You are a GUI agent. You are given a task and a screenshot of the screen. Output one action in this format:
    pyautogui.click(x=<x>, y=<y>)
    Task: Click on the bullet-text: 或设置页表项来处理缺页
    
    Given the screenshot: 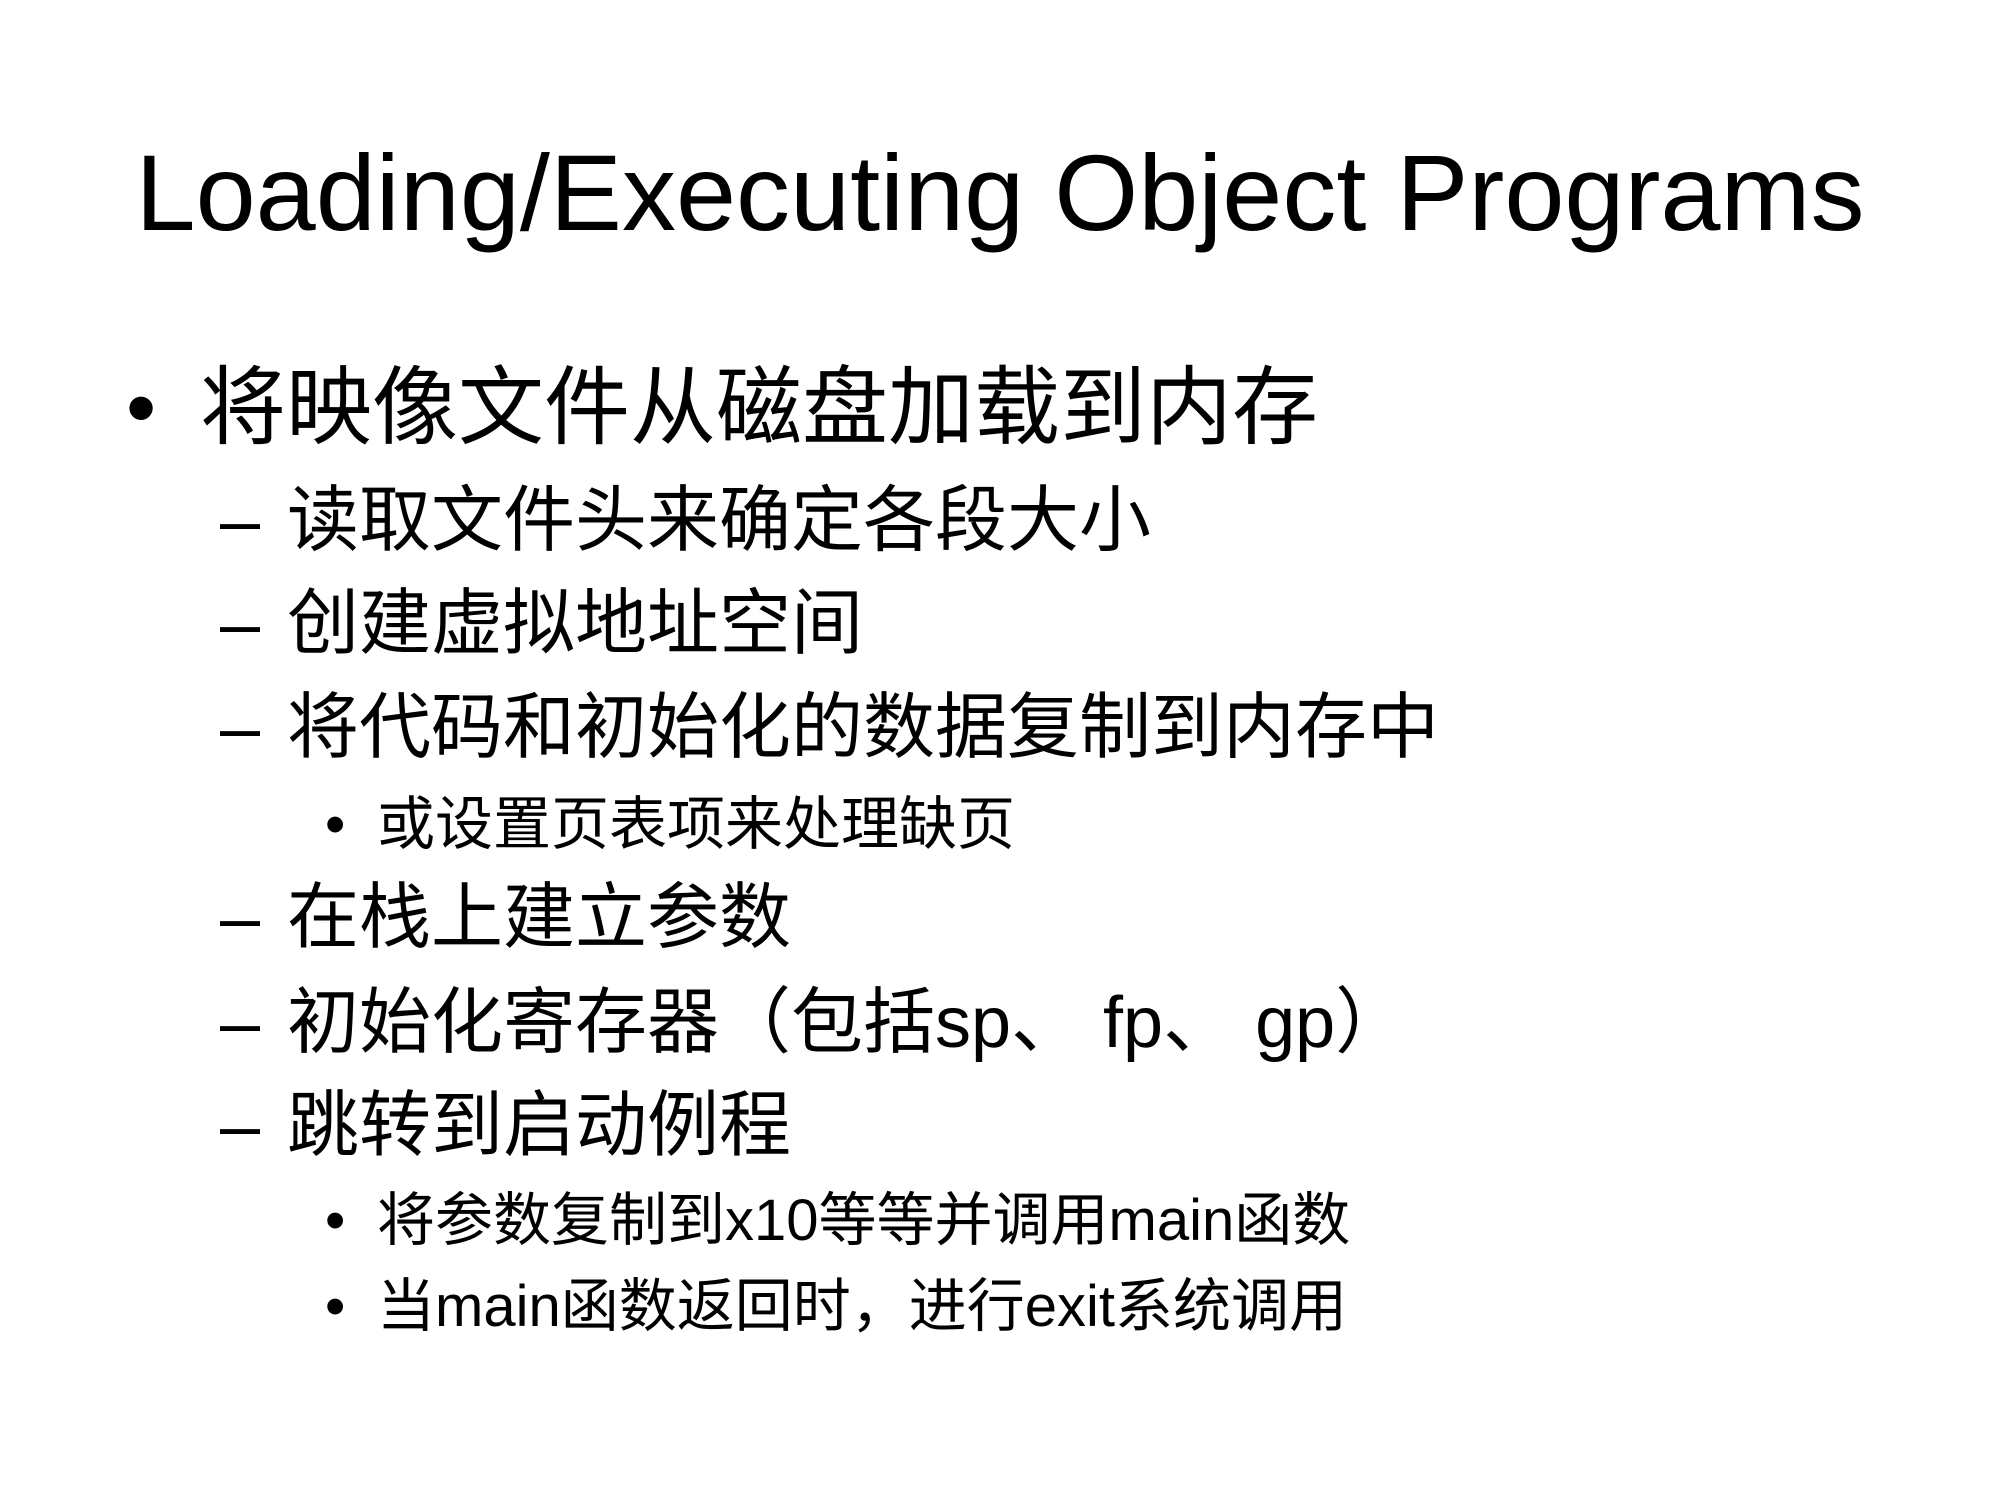 What is the action you would take?
    pyautogui.click(x=696, y=824)
    